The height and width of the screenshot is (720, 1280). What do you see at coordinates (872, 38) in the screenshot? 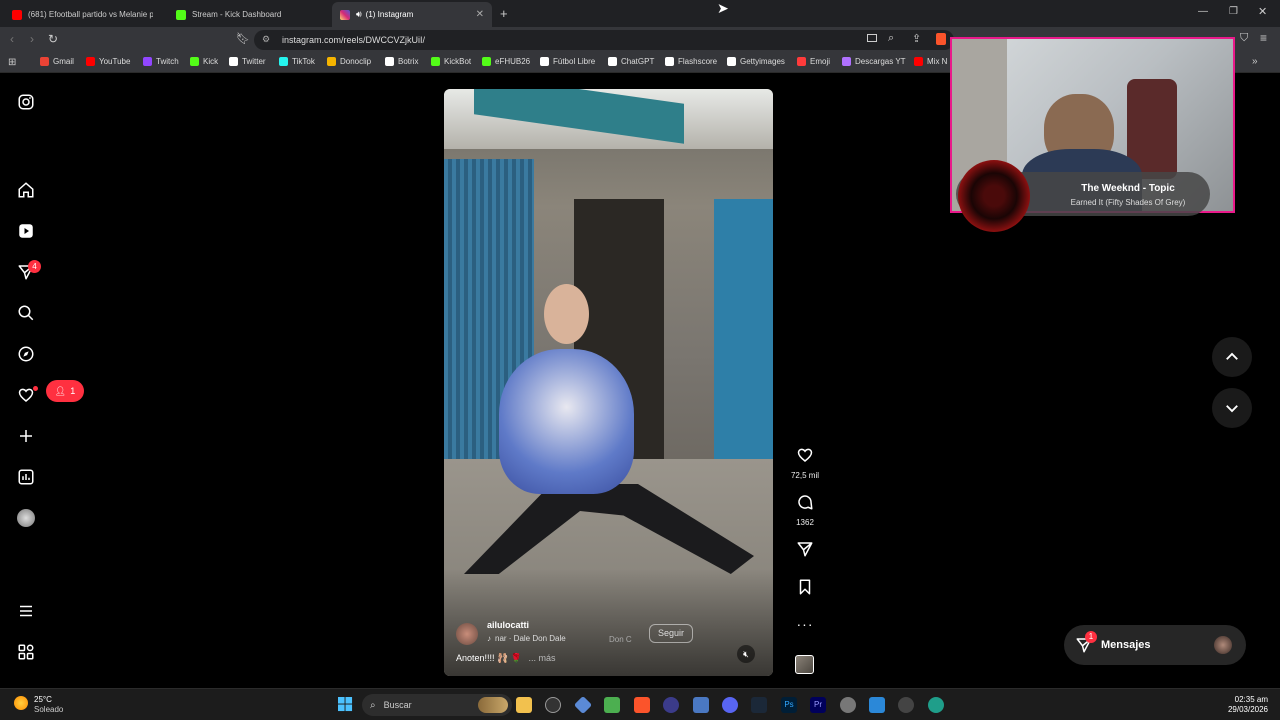
I see `cast-icon` at bounding box center [872, 38].